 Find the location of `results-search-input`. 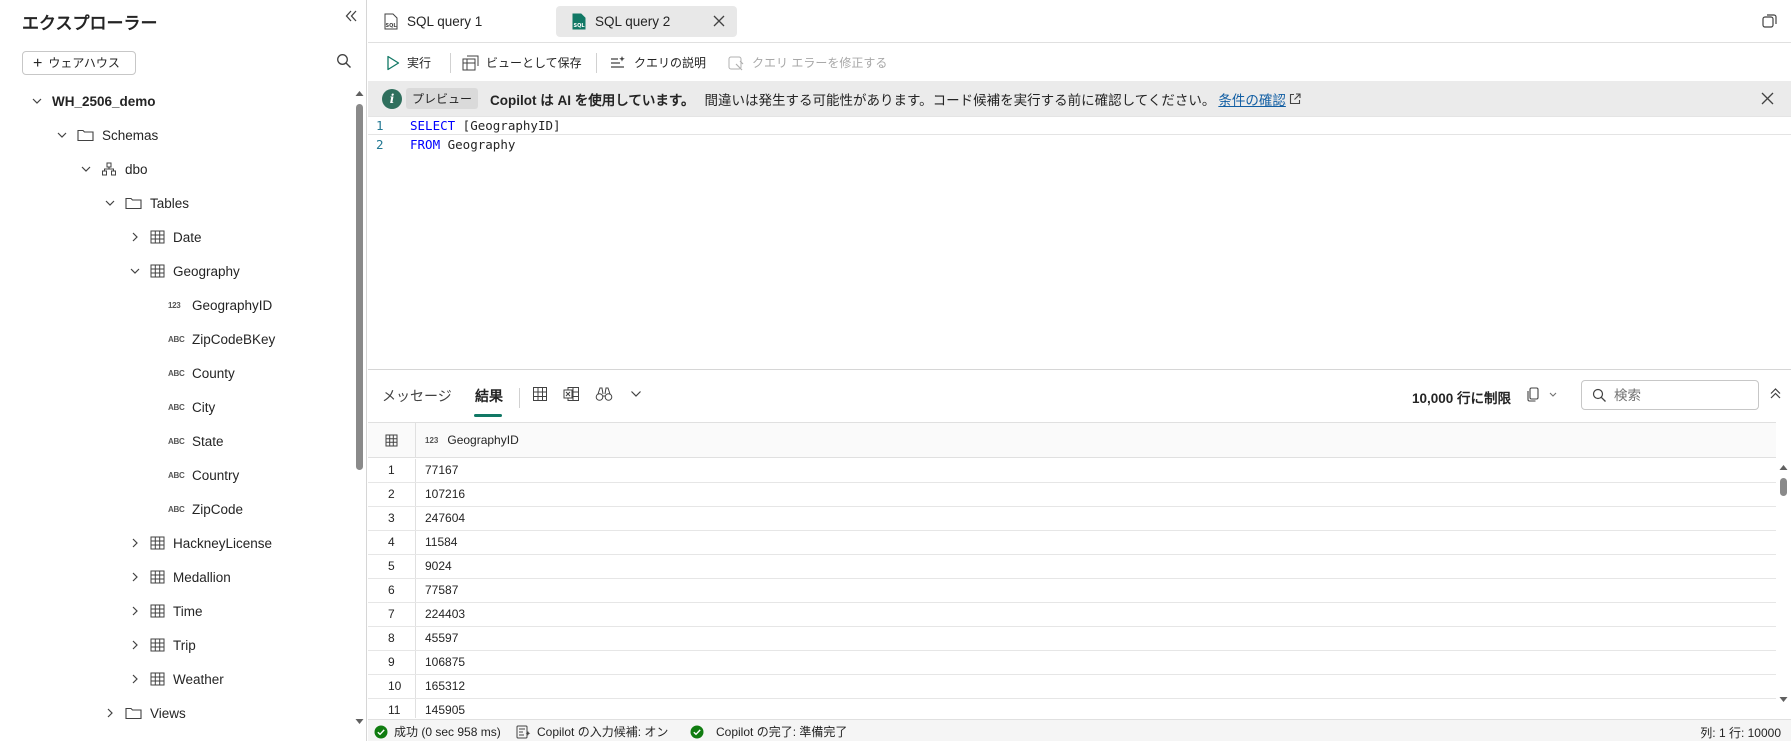

results-search-input is located at coordinates (1682, 395).